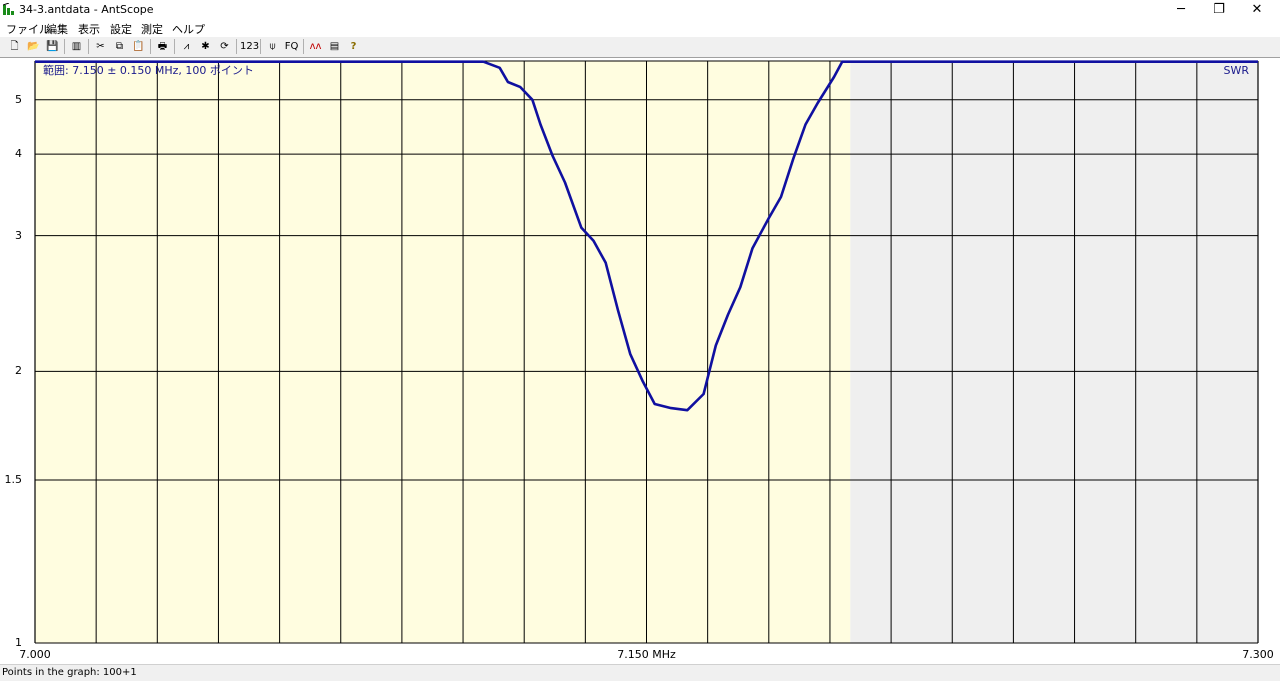  What do you see at coordinates (1257, 10) in the screenshot?
I see `close-button: ✕` at bounding box center [1257, 10].